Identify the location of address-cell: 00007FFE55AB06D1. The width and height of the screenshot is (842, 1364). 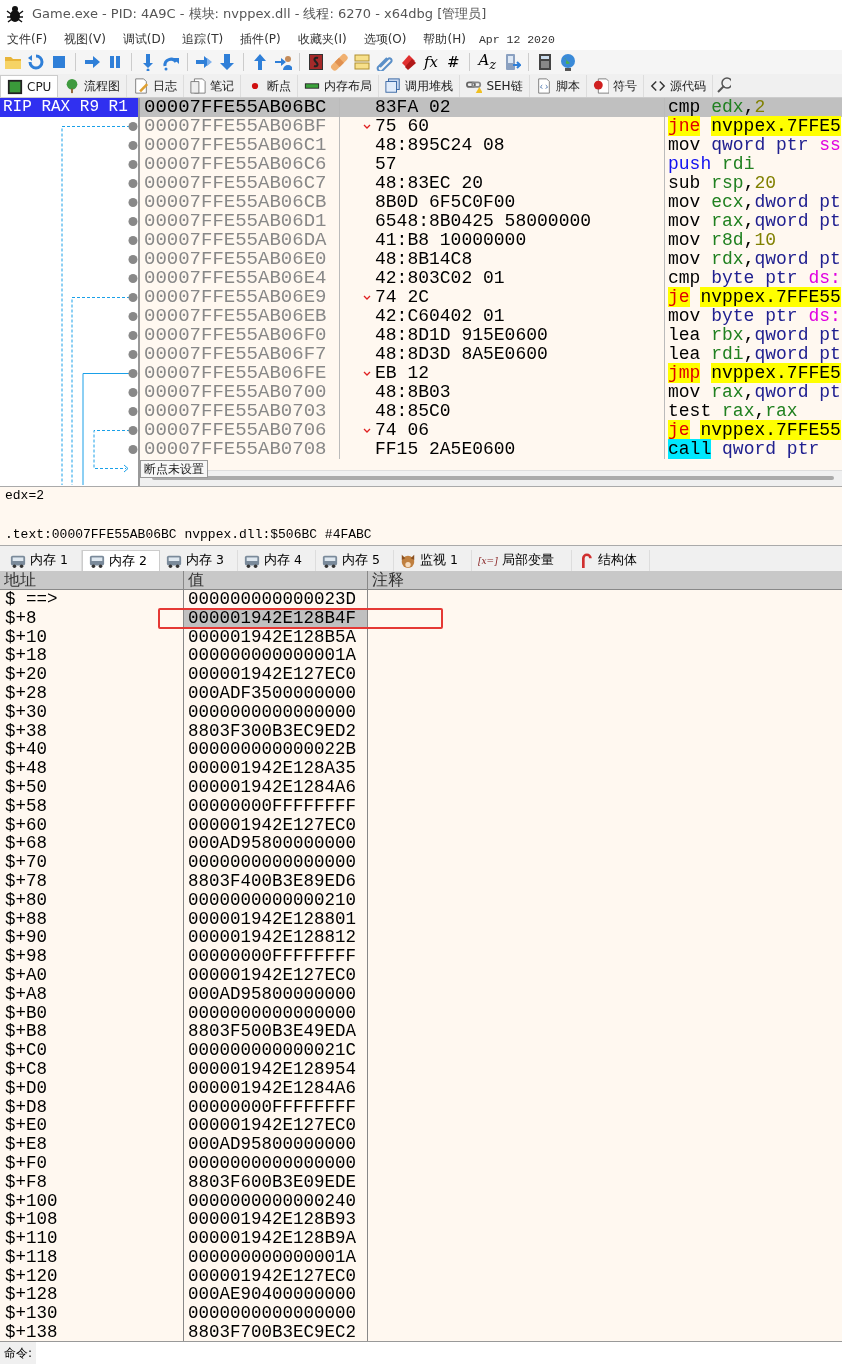
(240, 221).